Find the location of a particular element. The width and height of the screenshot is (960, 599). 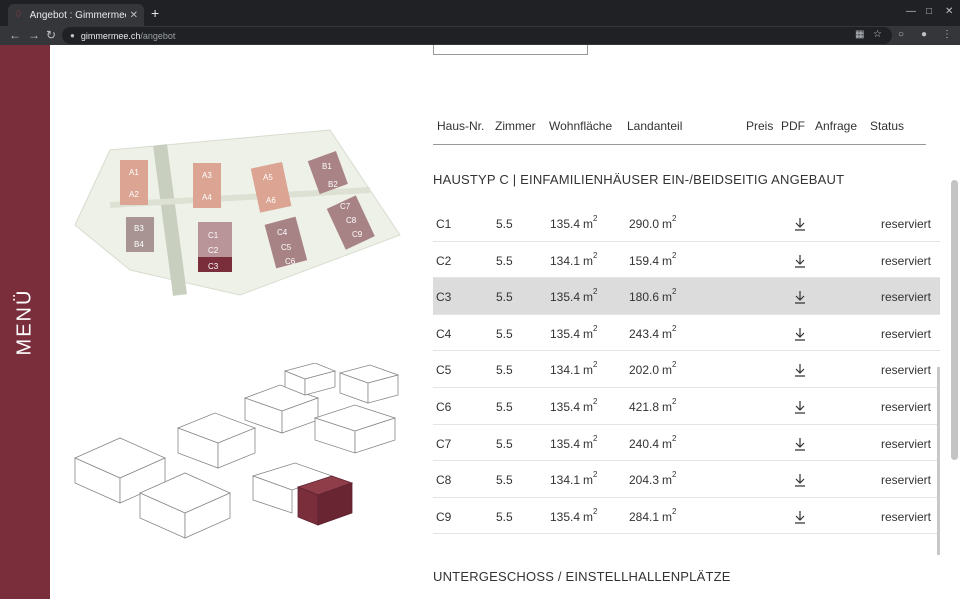

cell-wohnflaeche-value: 134.1 is located at coordinates (565, 260).